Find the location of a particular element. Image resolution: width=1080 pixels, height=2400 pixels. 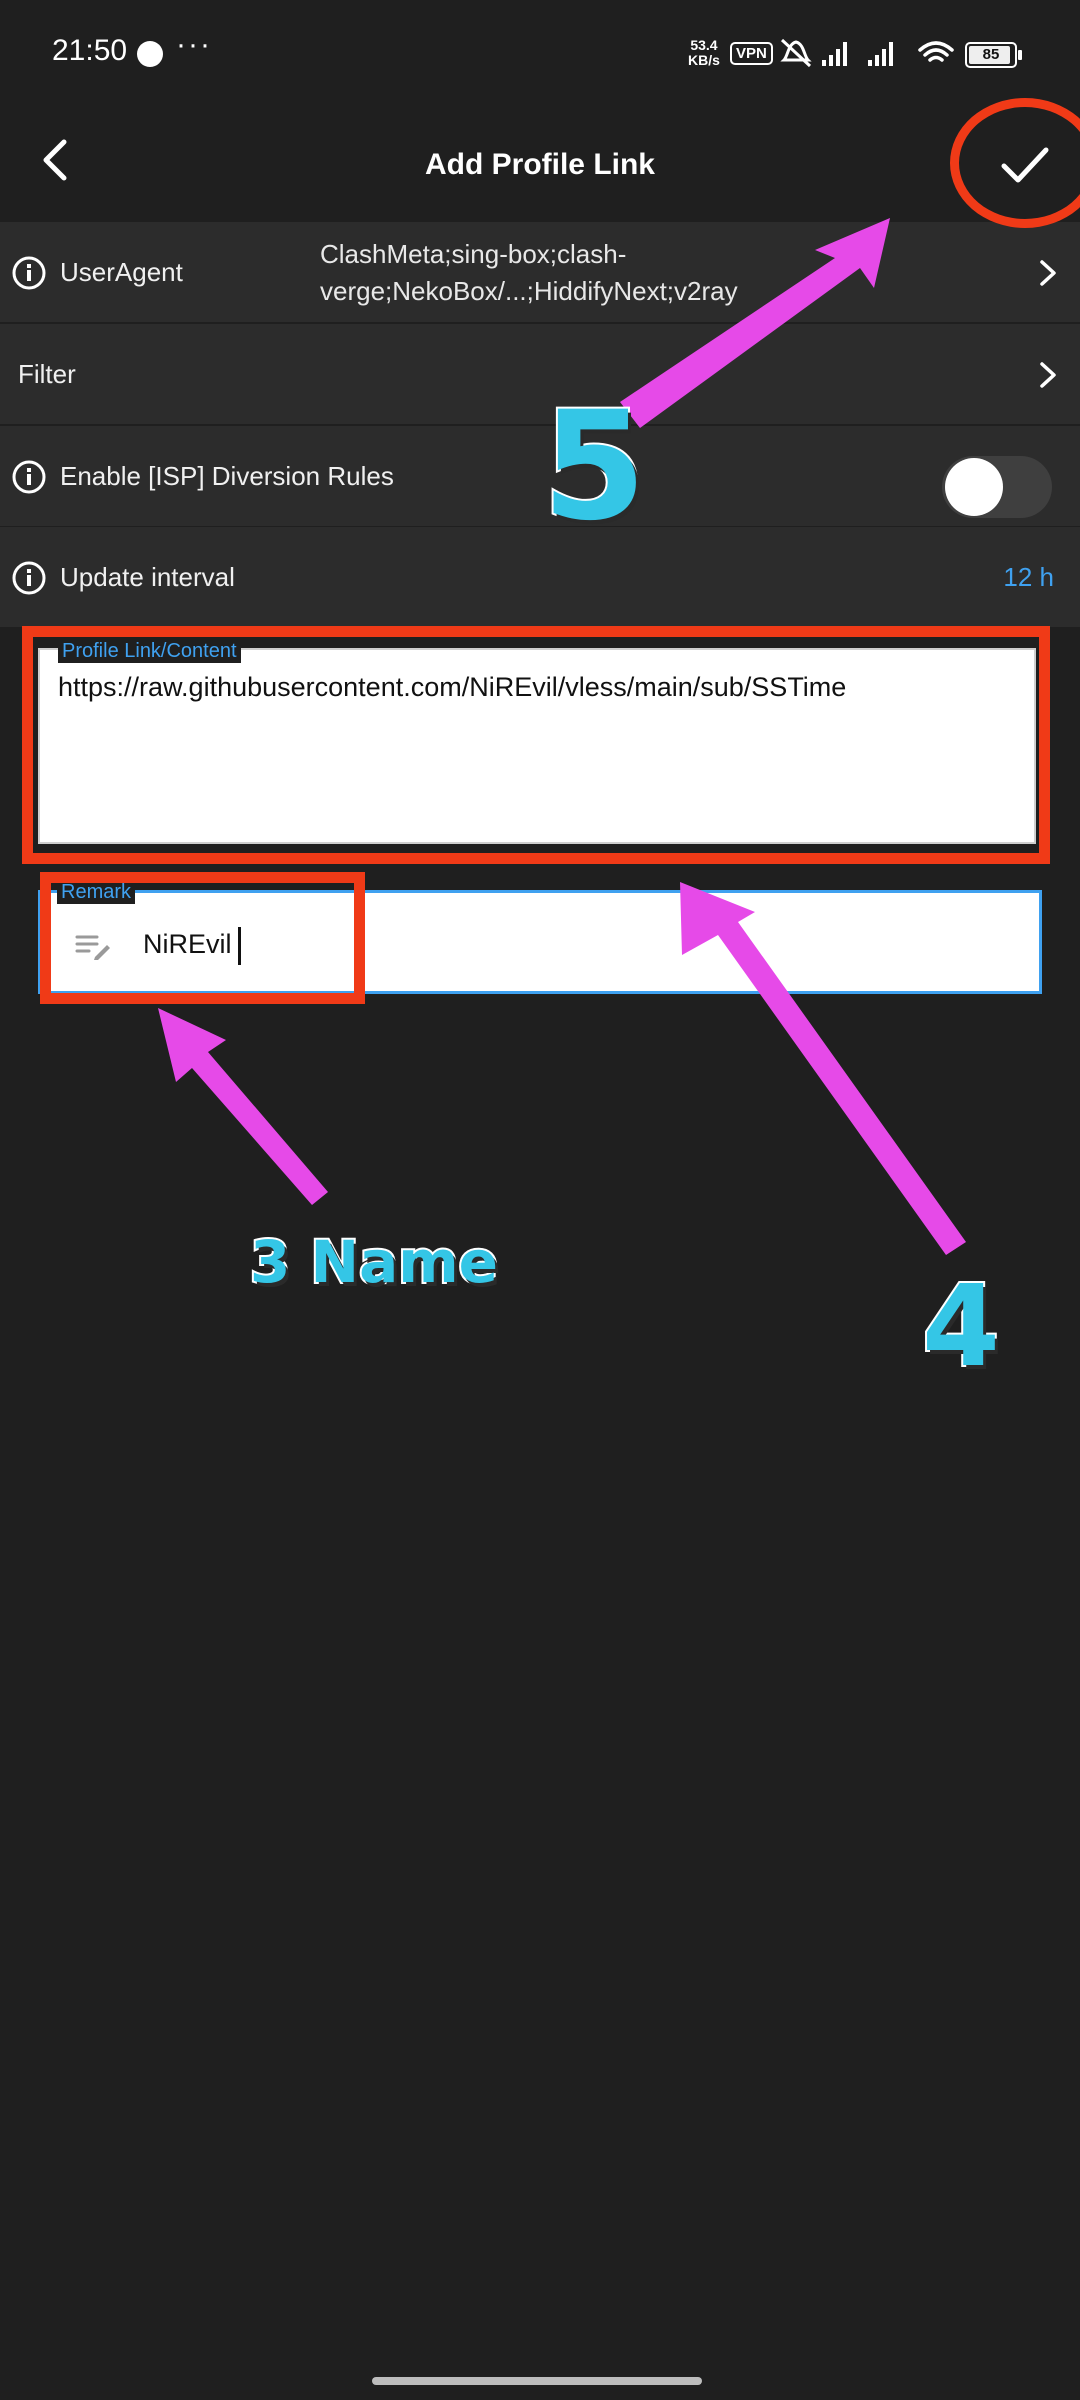

annotation-step-4: 4 is located at coordinates (961, 1327).